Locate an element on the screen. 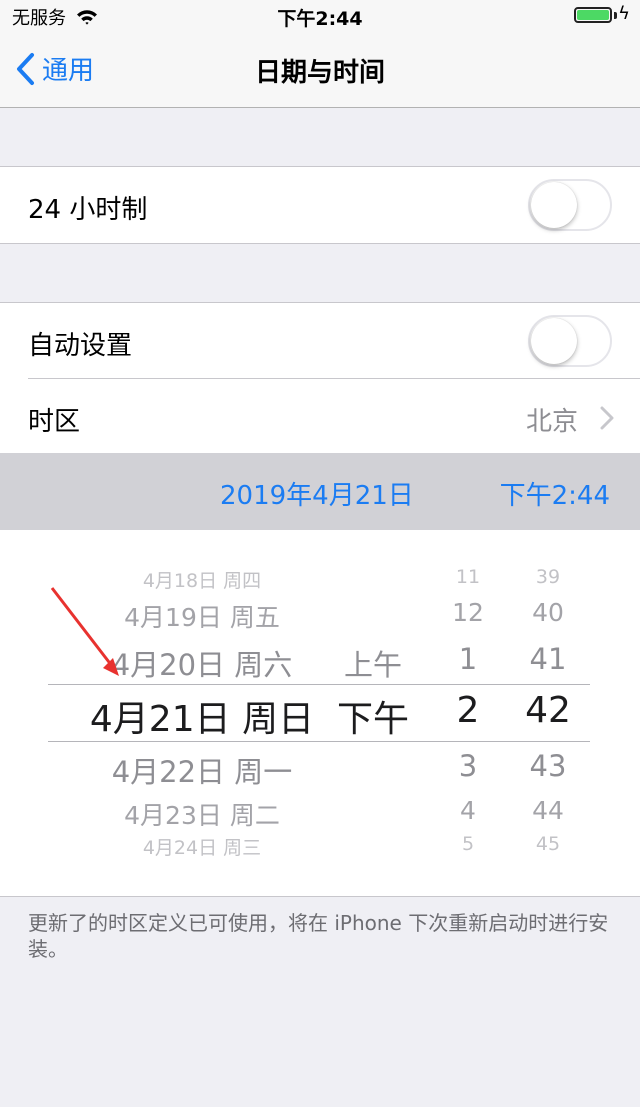  cell-time-zone-label: 时区 is located at coordinates (54, 422).